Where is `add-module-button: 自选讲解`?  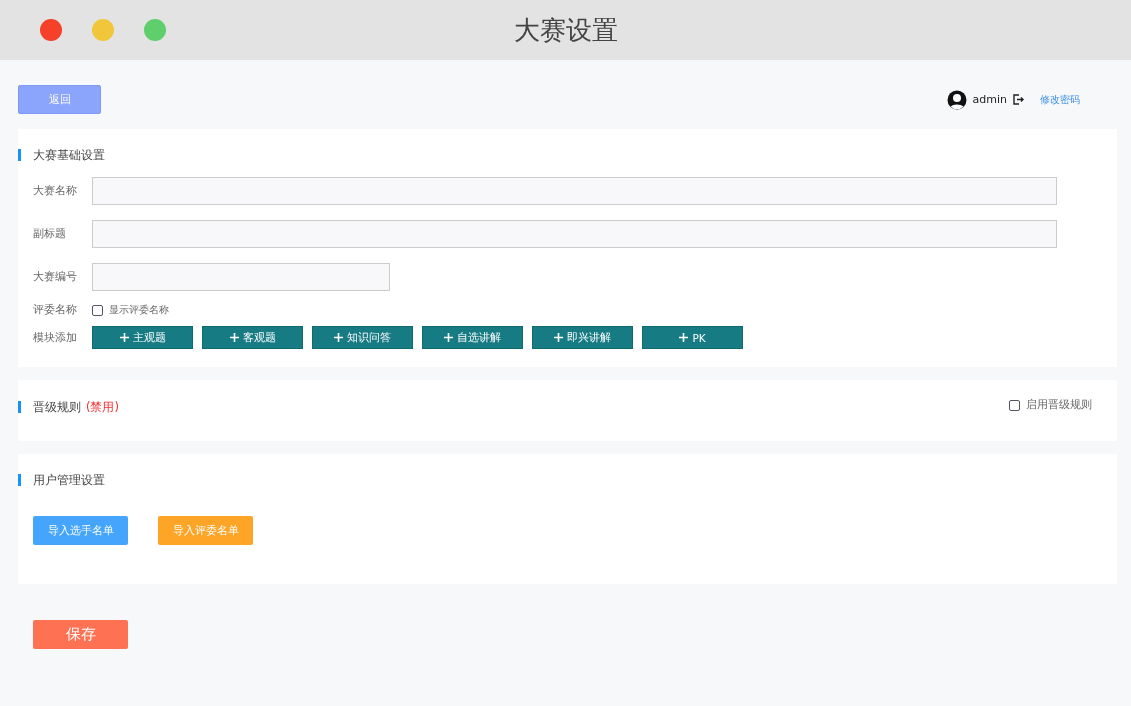
add-module-button: 自选讲解 is located at coordinates (472, 337).